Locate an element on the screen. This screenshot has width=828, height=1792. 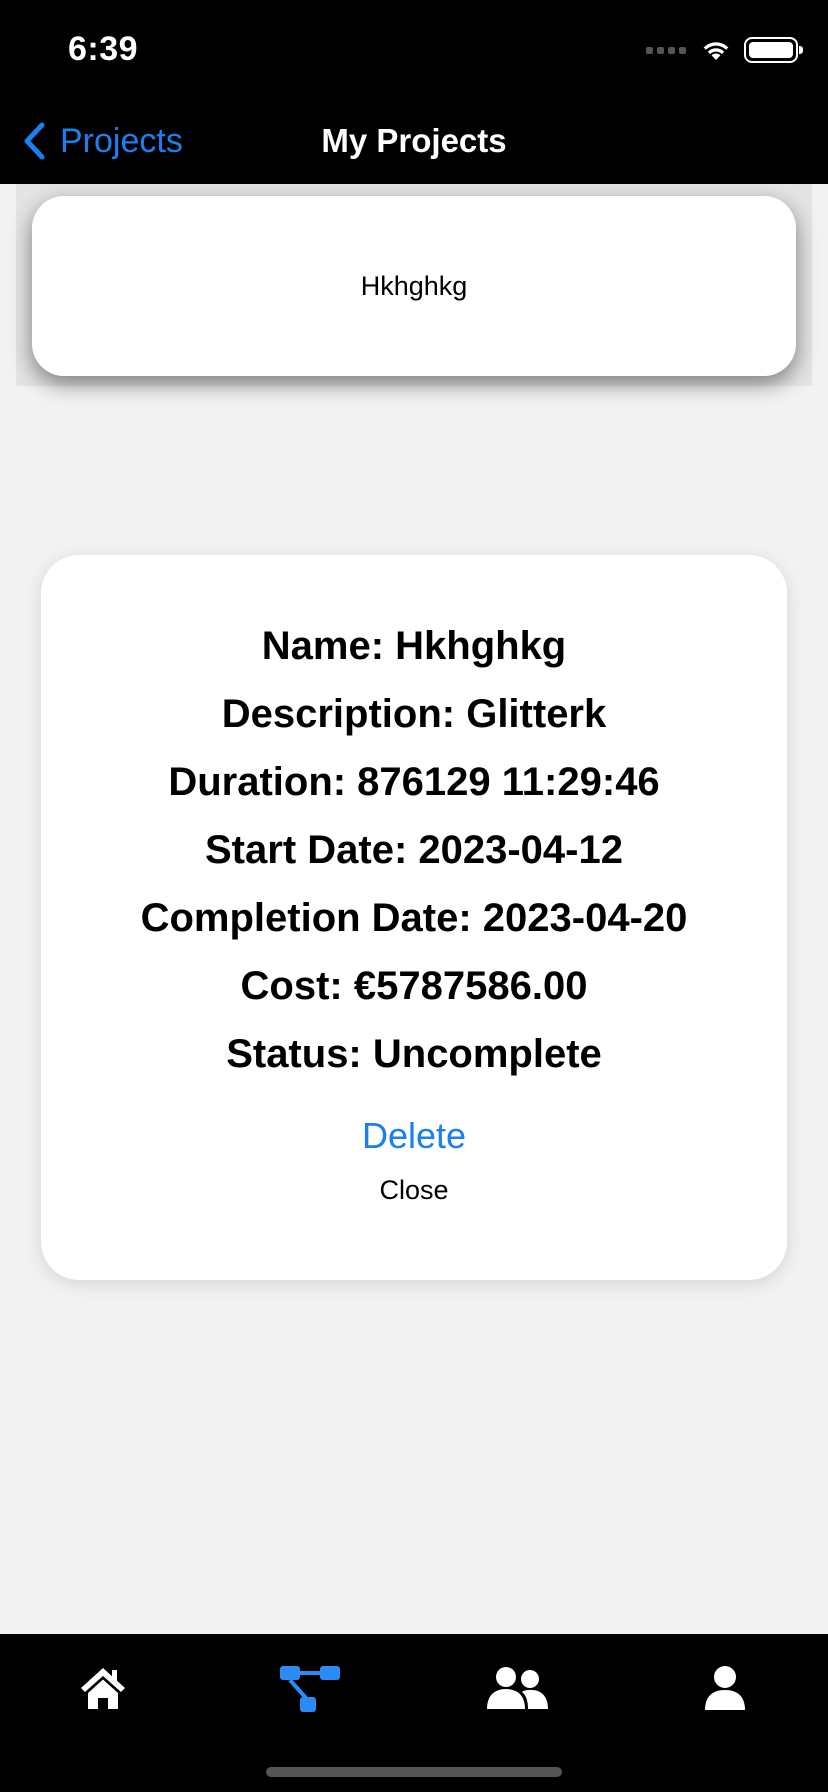
cellular-signal-icon is located at coordinates (666, 50).